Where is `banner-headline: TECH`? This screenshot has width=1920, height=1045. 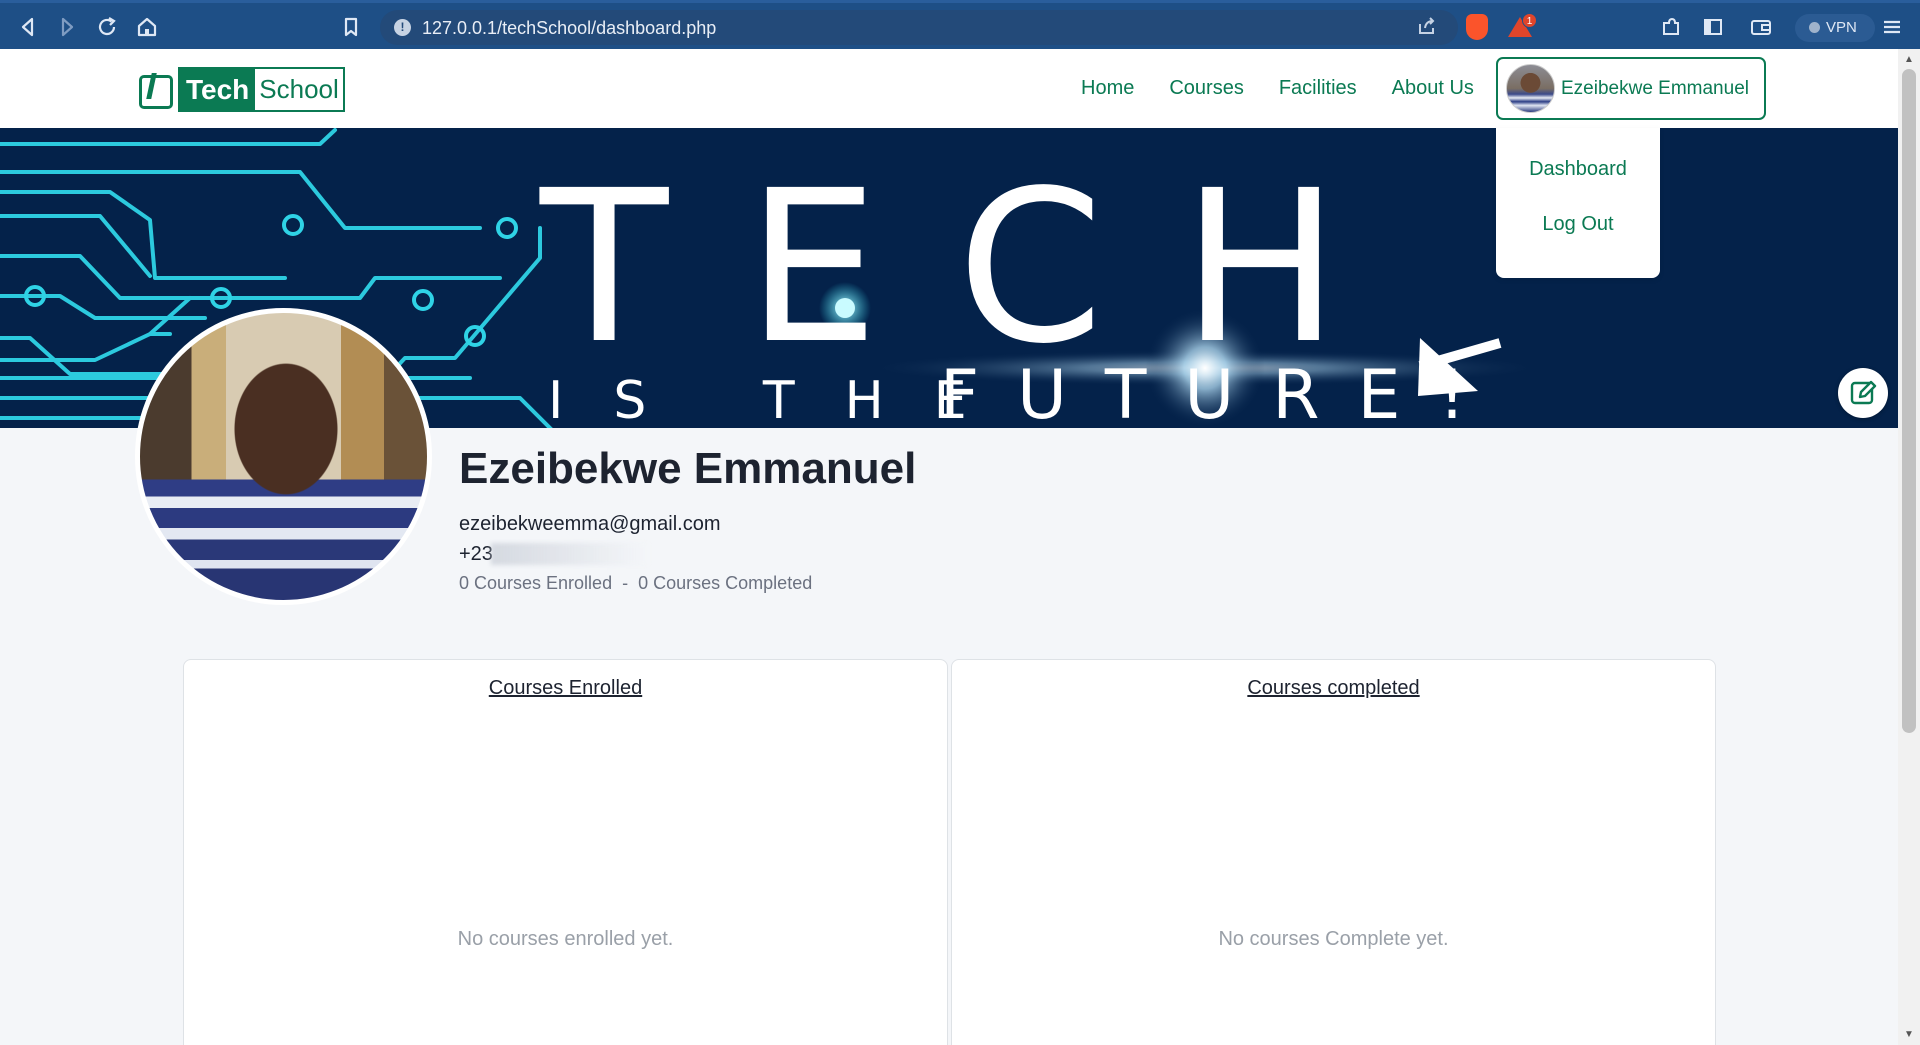
banner-headline: TECH is located at coordinates (978, 267).